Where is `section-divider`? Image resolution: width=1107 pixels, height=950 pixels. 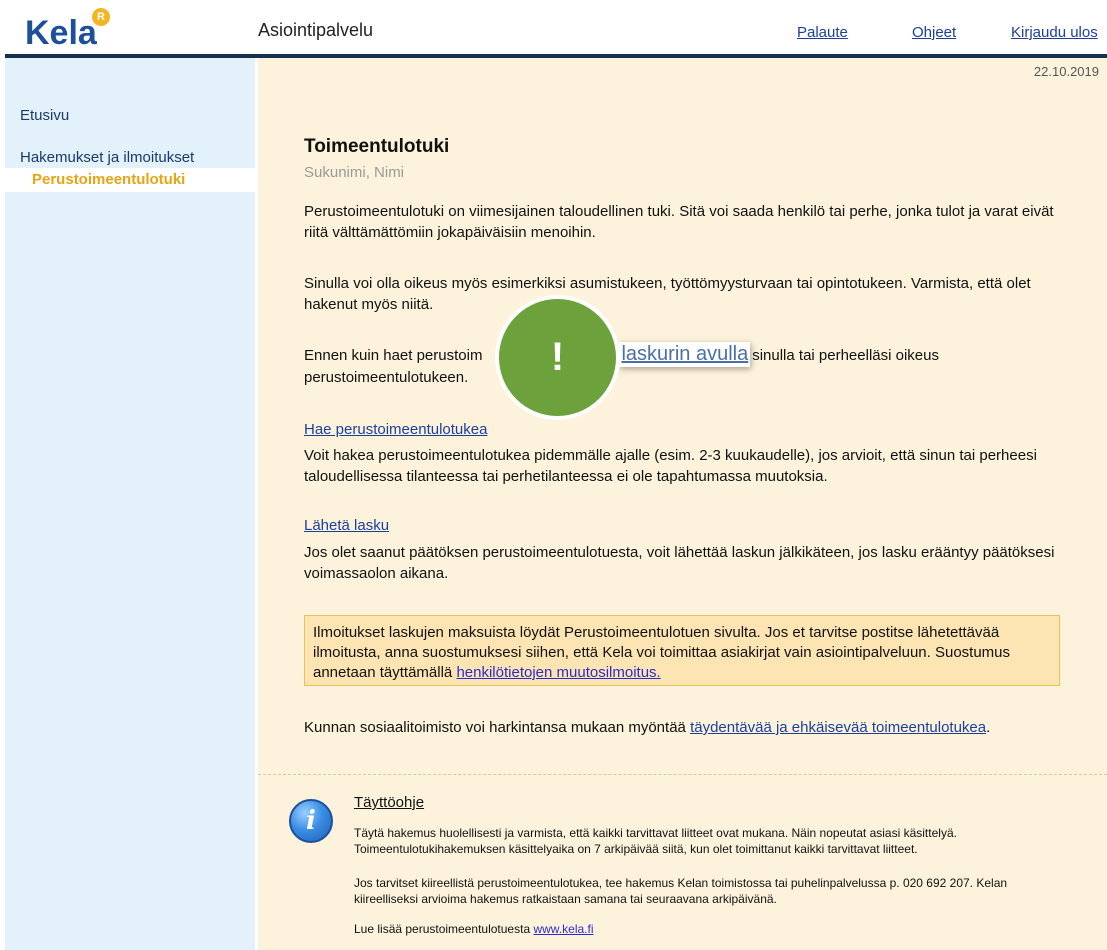
section-divider is located at coordinates (682, 774).